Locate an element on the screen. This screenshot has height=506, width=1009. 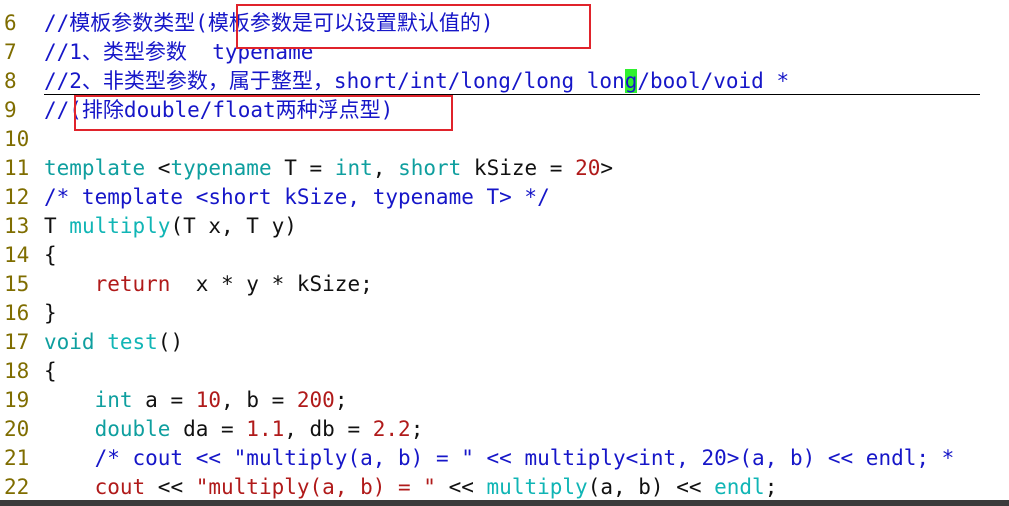
line-number: 15 is located at coordinates (17, 284).